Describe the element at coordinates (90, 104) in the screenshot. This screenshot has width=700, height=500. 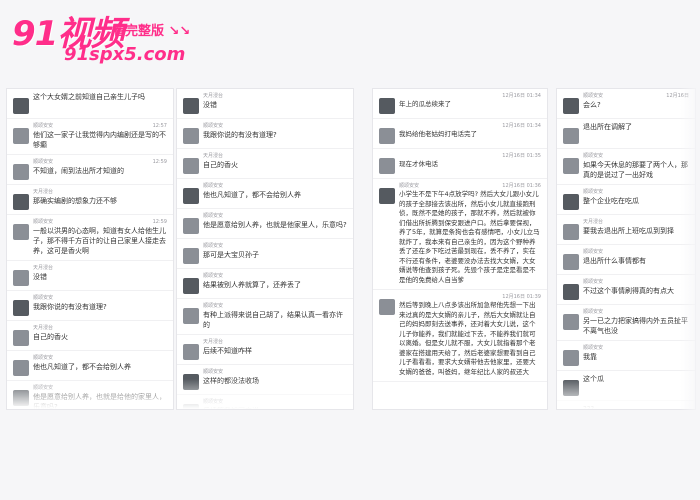
I see `chat-message: 这个大女婿之前知道自己亲生儿子吗` at that location.